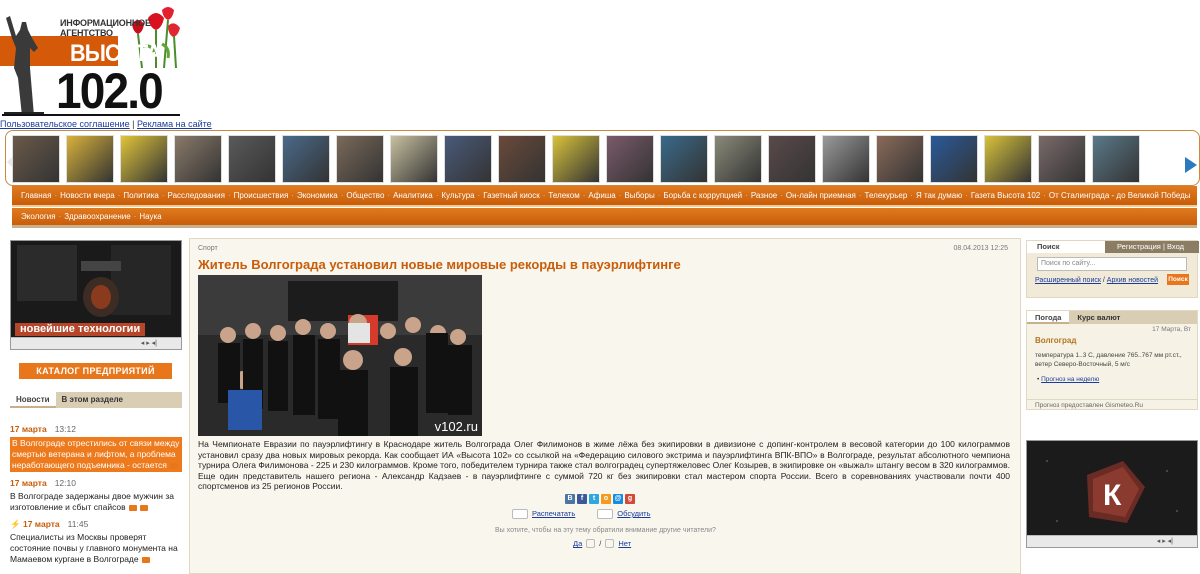  What do you see at coordinates (1133, 317) in the screenshot?
I see `tab-currency: Курс валют` at bounding box center [1133, 317].